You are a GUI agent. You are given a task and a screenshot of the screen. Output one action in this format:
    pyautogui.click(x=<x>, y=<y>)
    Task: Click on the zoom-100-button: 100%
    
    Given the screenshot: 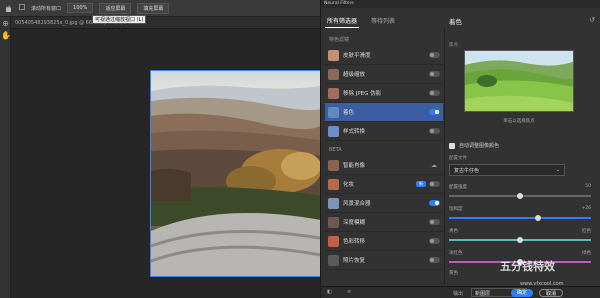 What is the action you would take?
    pyautogui.click(x=80, y=8)
    